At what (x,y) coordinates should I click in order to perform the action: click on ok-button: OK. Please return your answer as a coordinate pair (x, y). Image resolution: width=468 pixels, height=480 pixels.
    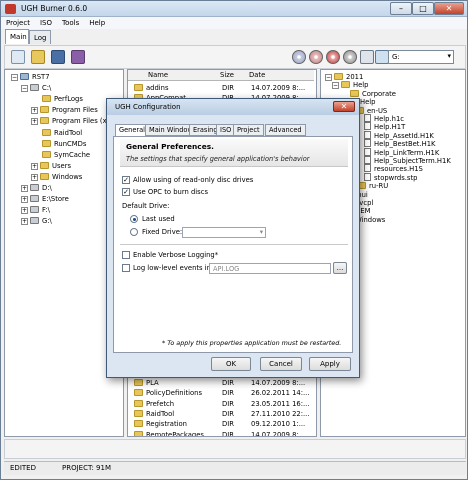
    Looking at the image, I should click on (231, 364).